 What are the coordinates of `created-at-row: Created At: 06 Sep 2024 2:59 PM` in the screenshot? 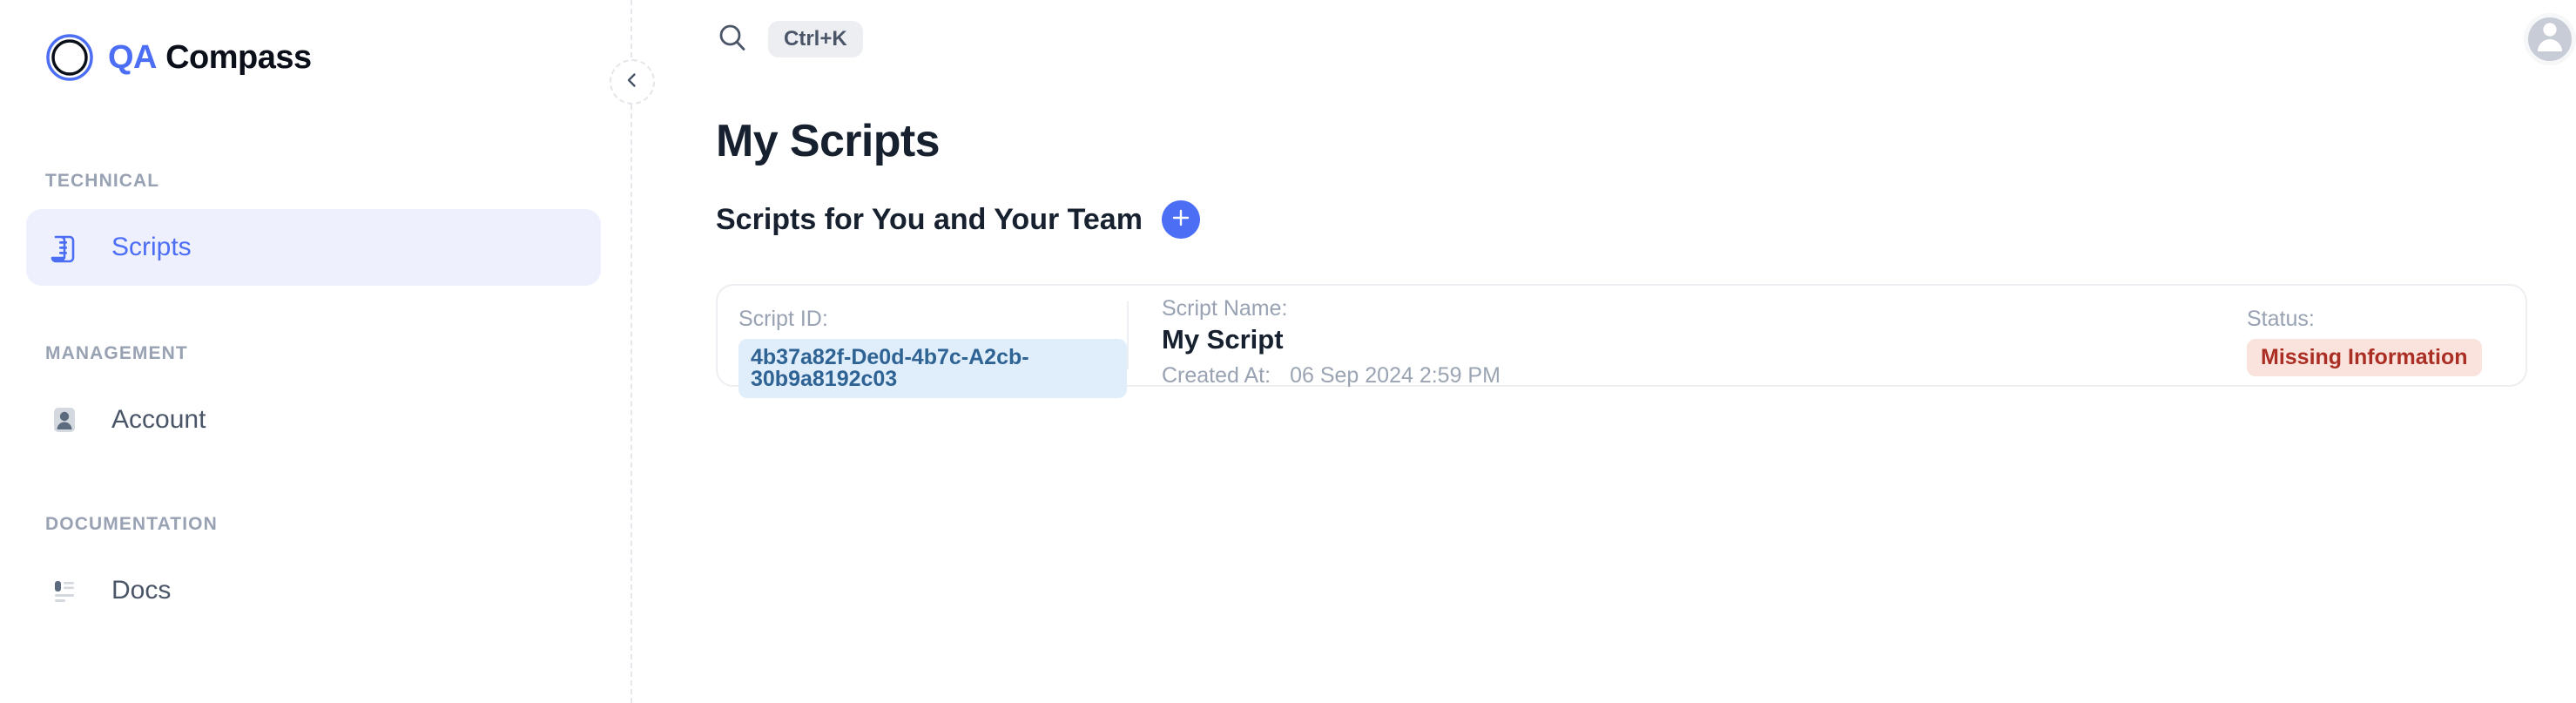 It's located at (1704, 376).